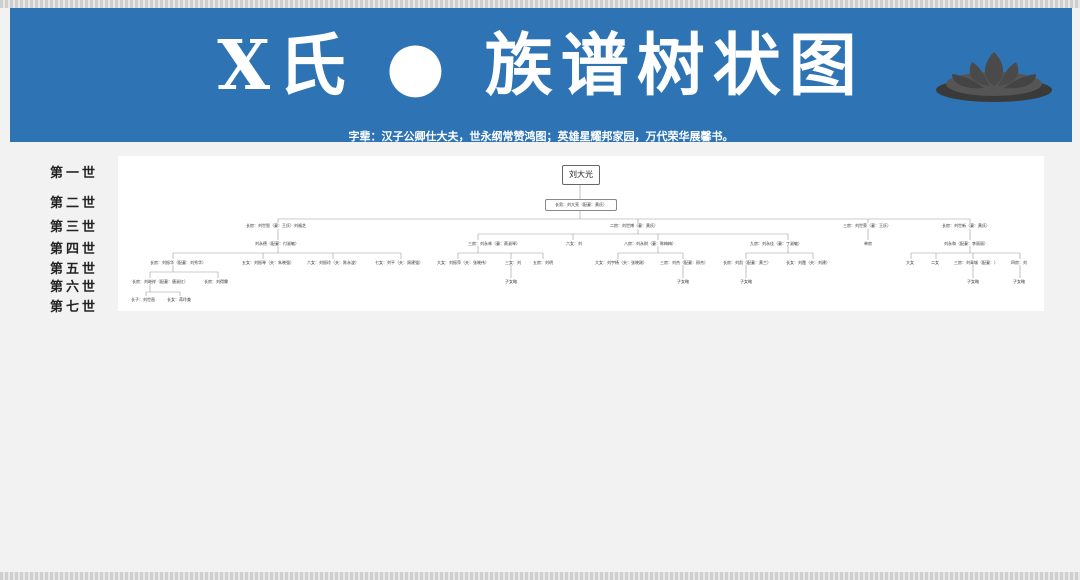  I want to click on generation-label: 第七世, so click(74, 307).